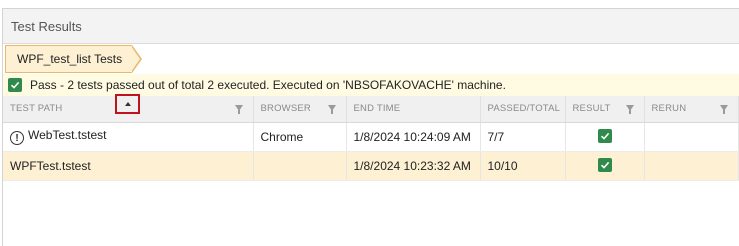  I want to click on column-header-browser: BROWSER, so click(300, 109).